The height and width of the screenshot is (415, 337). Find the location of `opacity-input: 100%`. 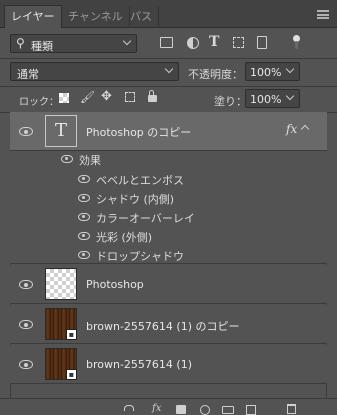

opacity-input: 100% is located at coordinates (272, 71).